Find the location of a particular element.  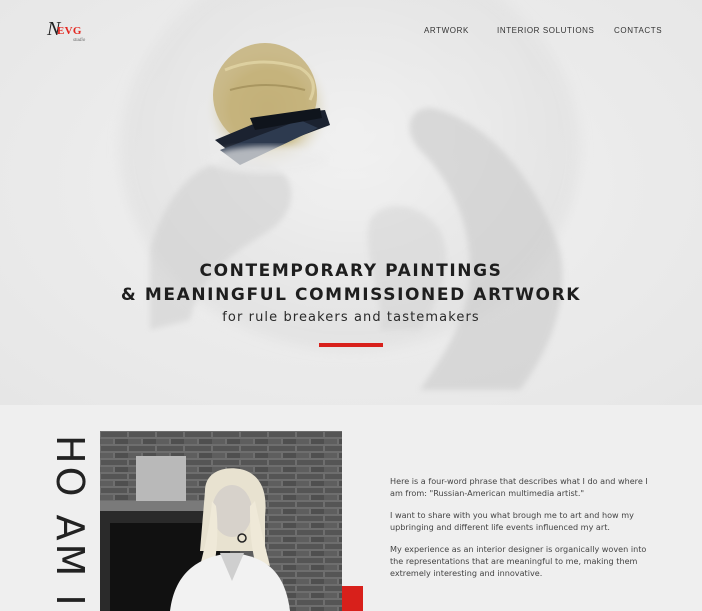

about-heading-text: HO AM I? is located at coordinates (72, 523).